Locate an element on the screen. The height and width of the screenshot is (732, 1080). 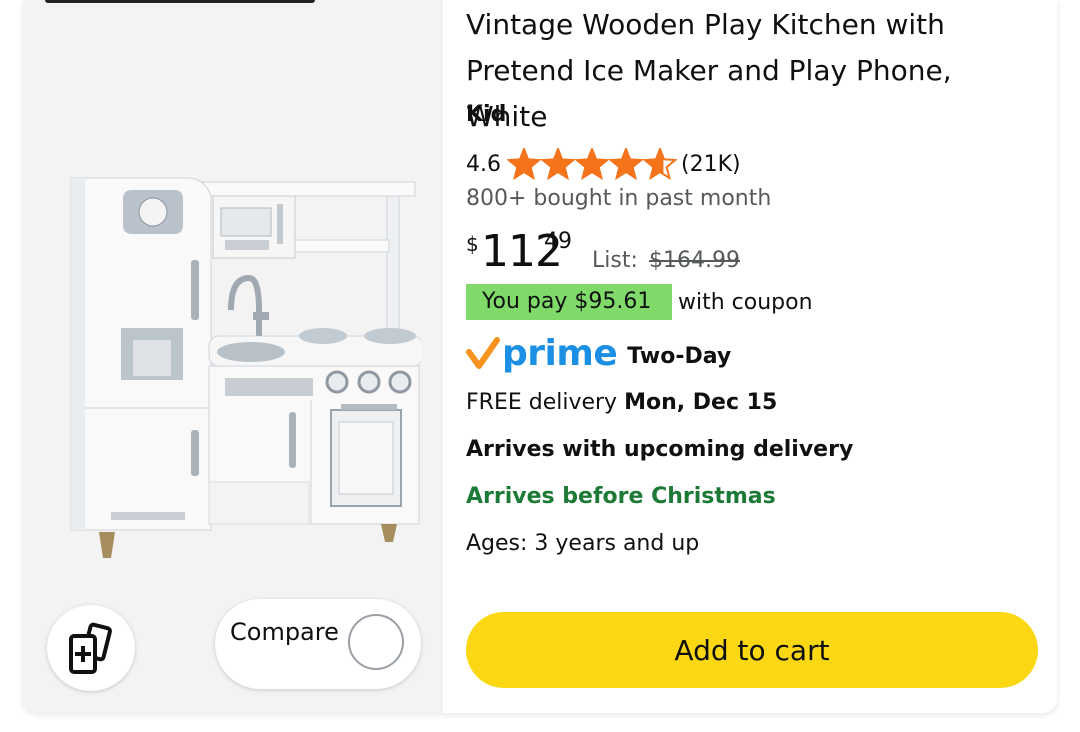
add-to-compare-button is located at coordinates (91, 648).